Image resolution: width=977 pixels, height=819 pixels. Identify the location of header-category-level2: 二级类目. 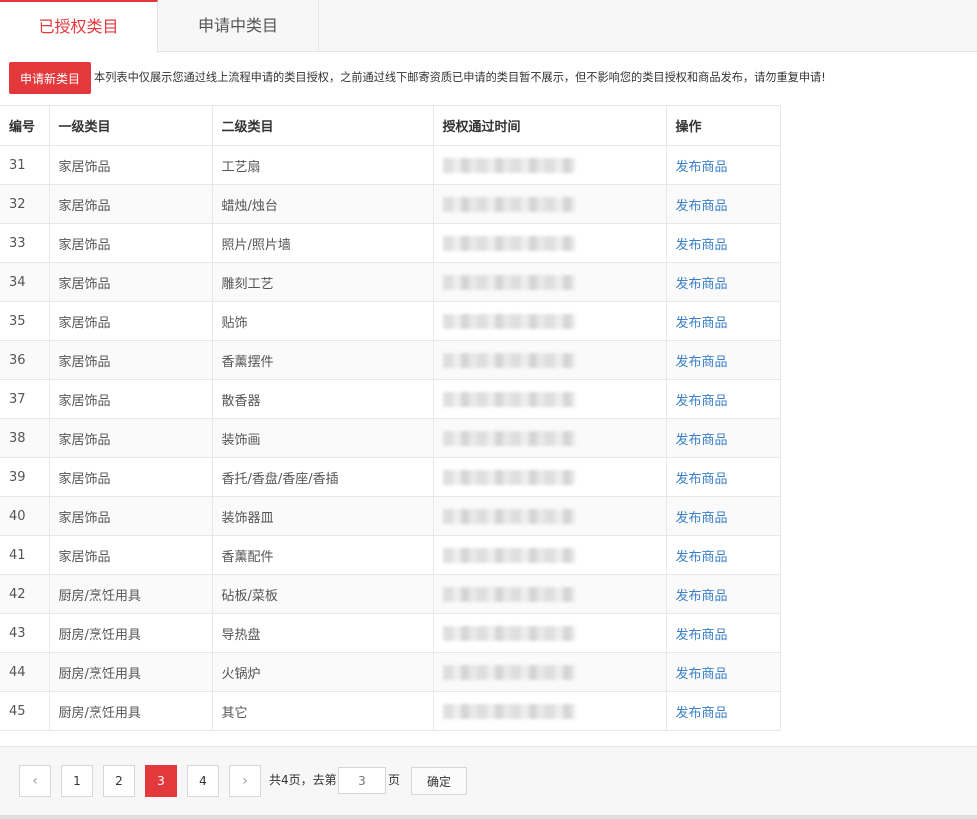
(322, 125).